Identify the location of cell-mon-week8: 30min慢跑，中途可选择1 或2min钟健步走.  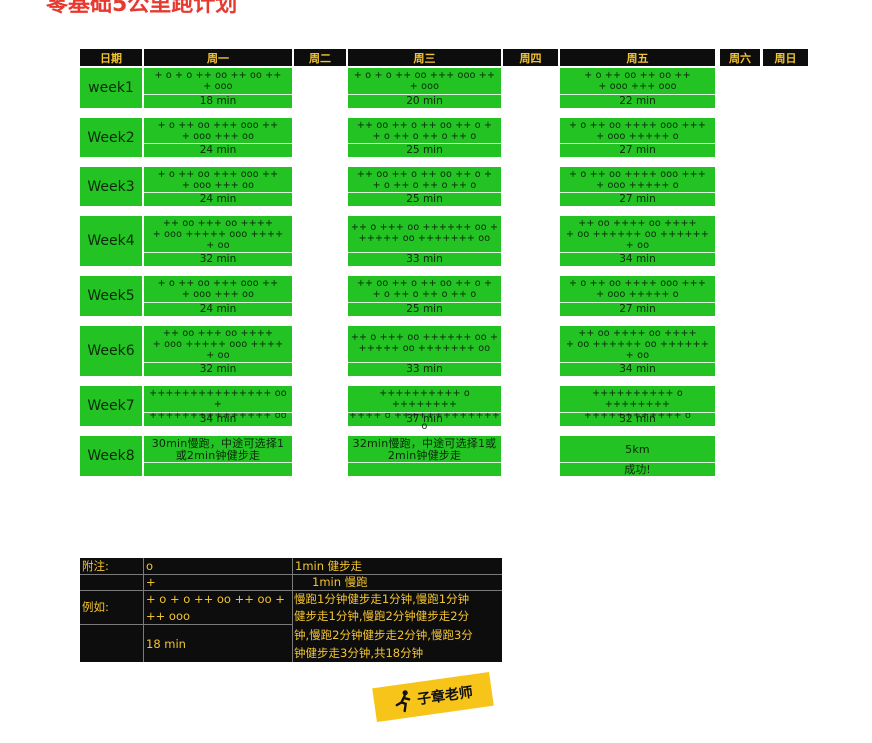
(218, 456).